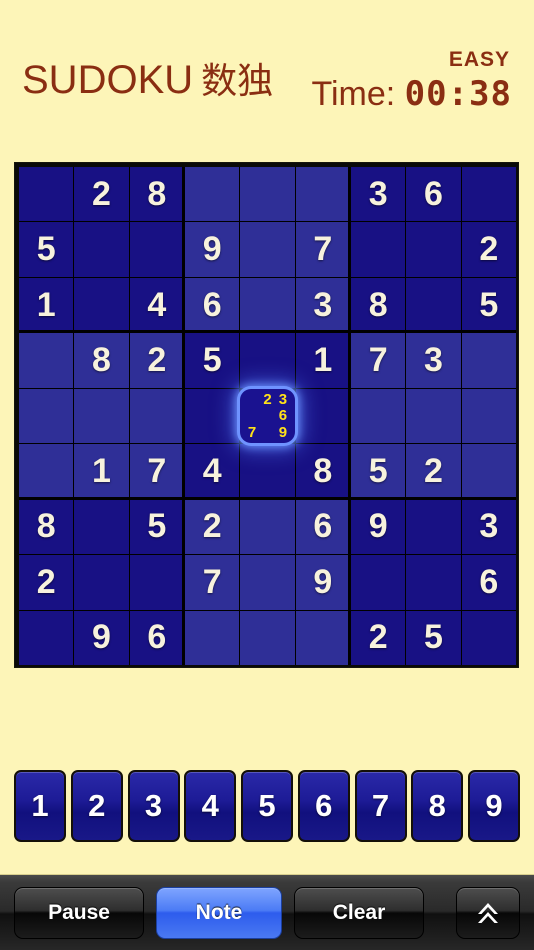 This screenshot has height=950, width=534. What do you see at coordinates (380, 806) in the screenshot?
I see `numpad-button-7: 7` at bounding box center [380, 806].